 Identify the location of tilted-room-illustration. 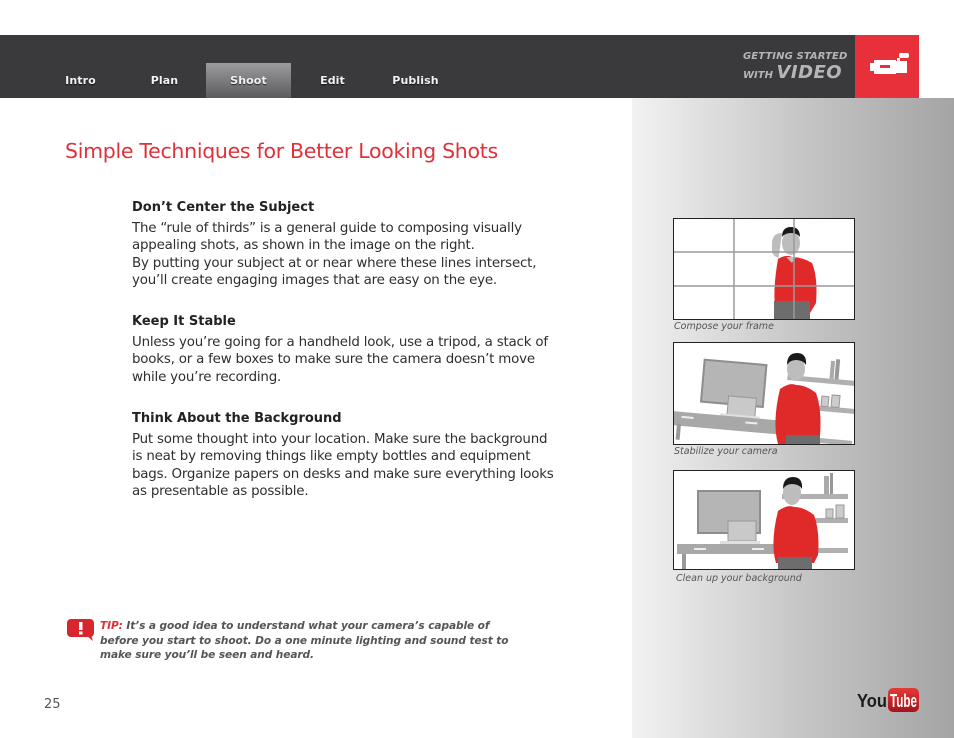
(764, 393).